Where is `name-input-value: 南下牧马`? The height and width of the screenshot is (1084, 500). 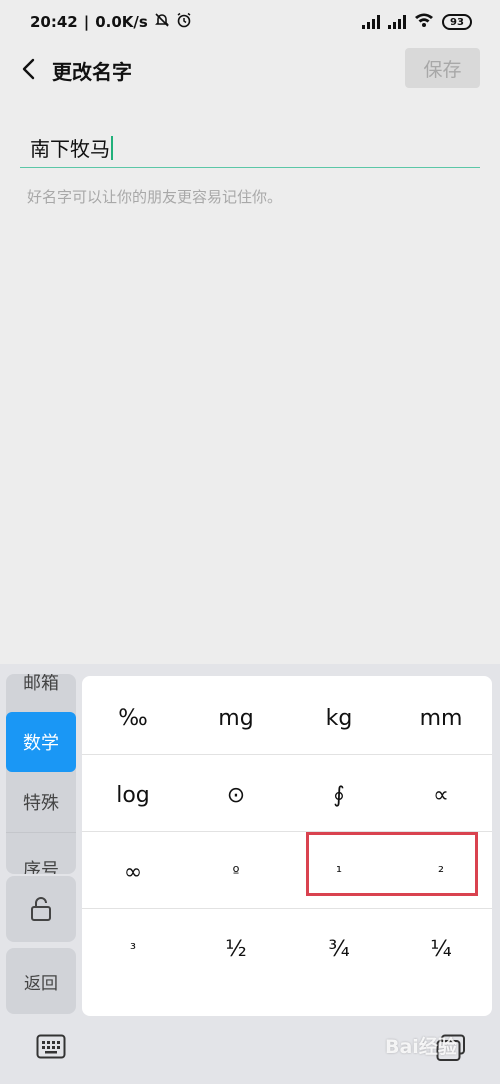
name-input-value: 南下牧马 is located at coordinates (70, 149).